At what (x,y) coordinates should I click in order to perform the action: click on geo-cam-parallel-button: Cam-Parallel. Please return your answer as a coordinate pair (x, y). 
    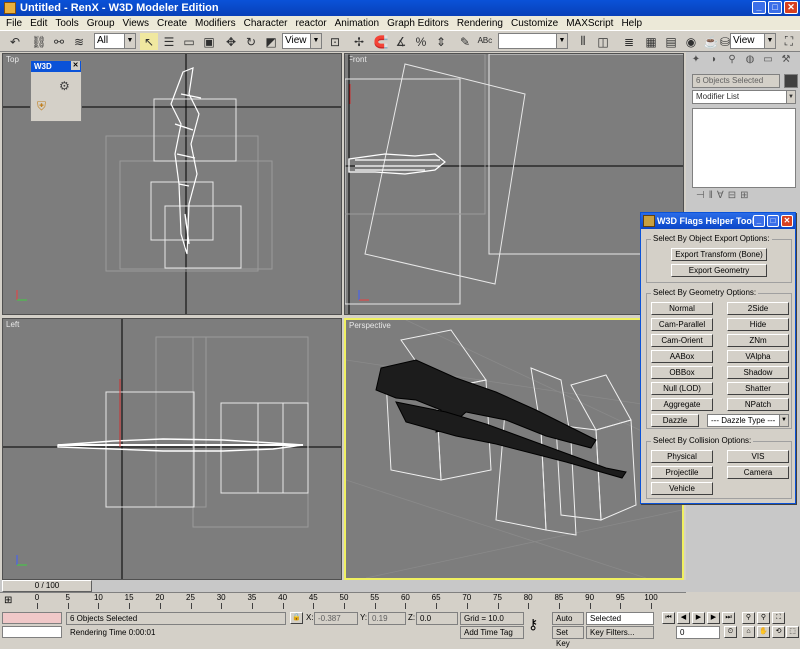
    Looking at the image, I should click on (682, 324).